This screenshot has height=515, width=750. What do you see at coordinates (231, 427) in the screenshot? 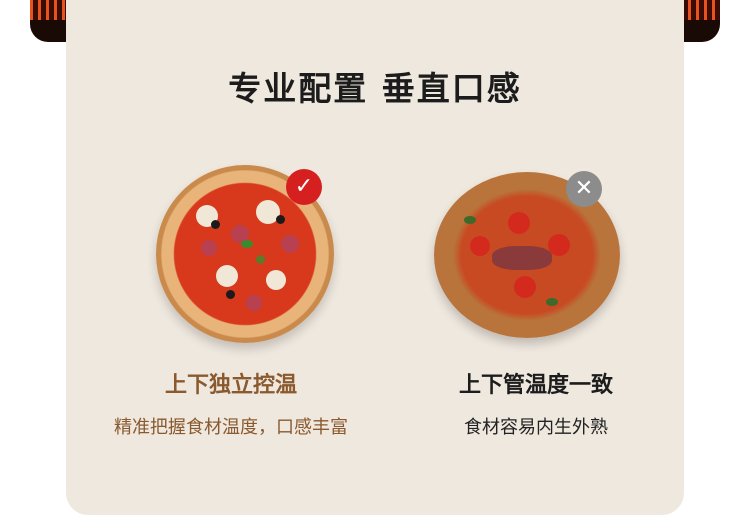
I see `feature-desc-left: 精准把握食材温度，口感丰富` at bounding box center [231, 427].